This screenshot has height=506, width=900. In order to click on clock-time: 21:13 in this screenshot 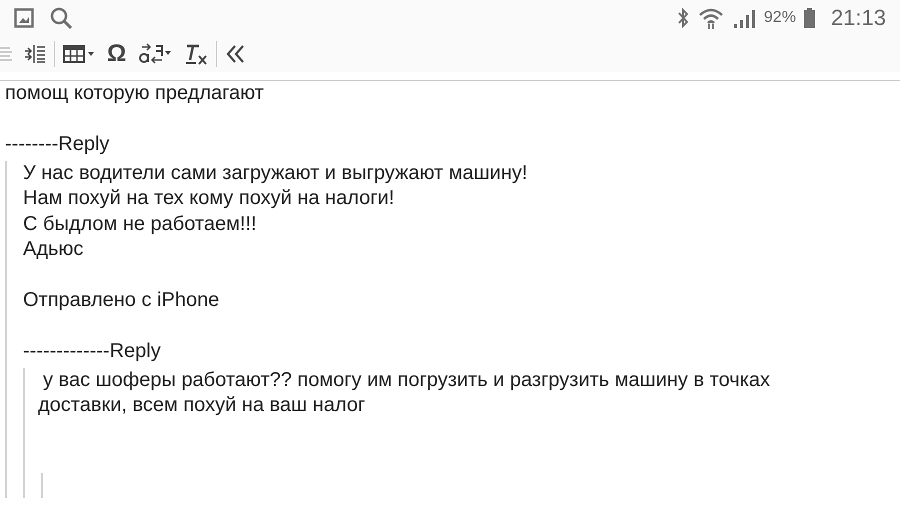, I will do `click(858, 18)`.